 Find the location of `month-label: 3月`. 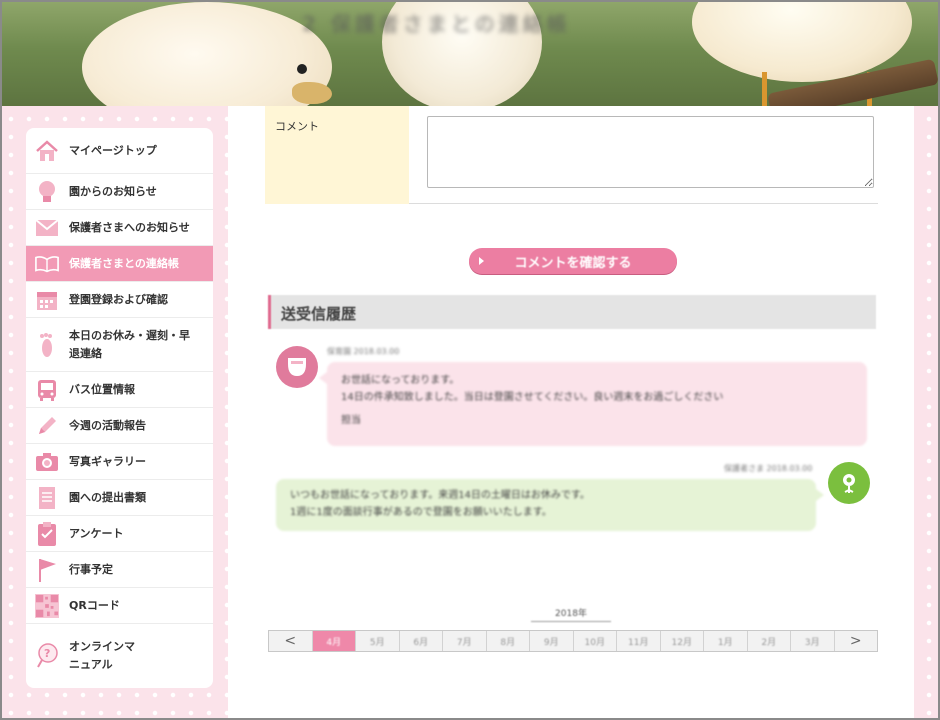

month-label: 3月 is located at coordinates (812, 642).